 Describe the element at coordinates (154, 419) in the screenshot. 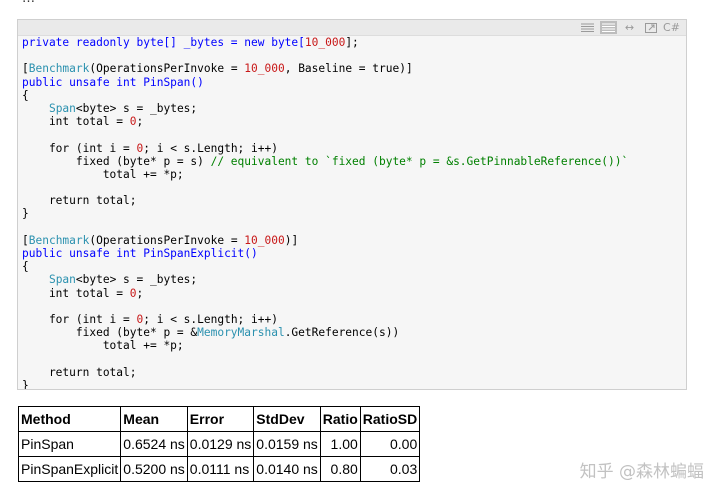

I see `header-mean: Mean` at that location.